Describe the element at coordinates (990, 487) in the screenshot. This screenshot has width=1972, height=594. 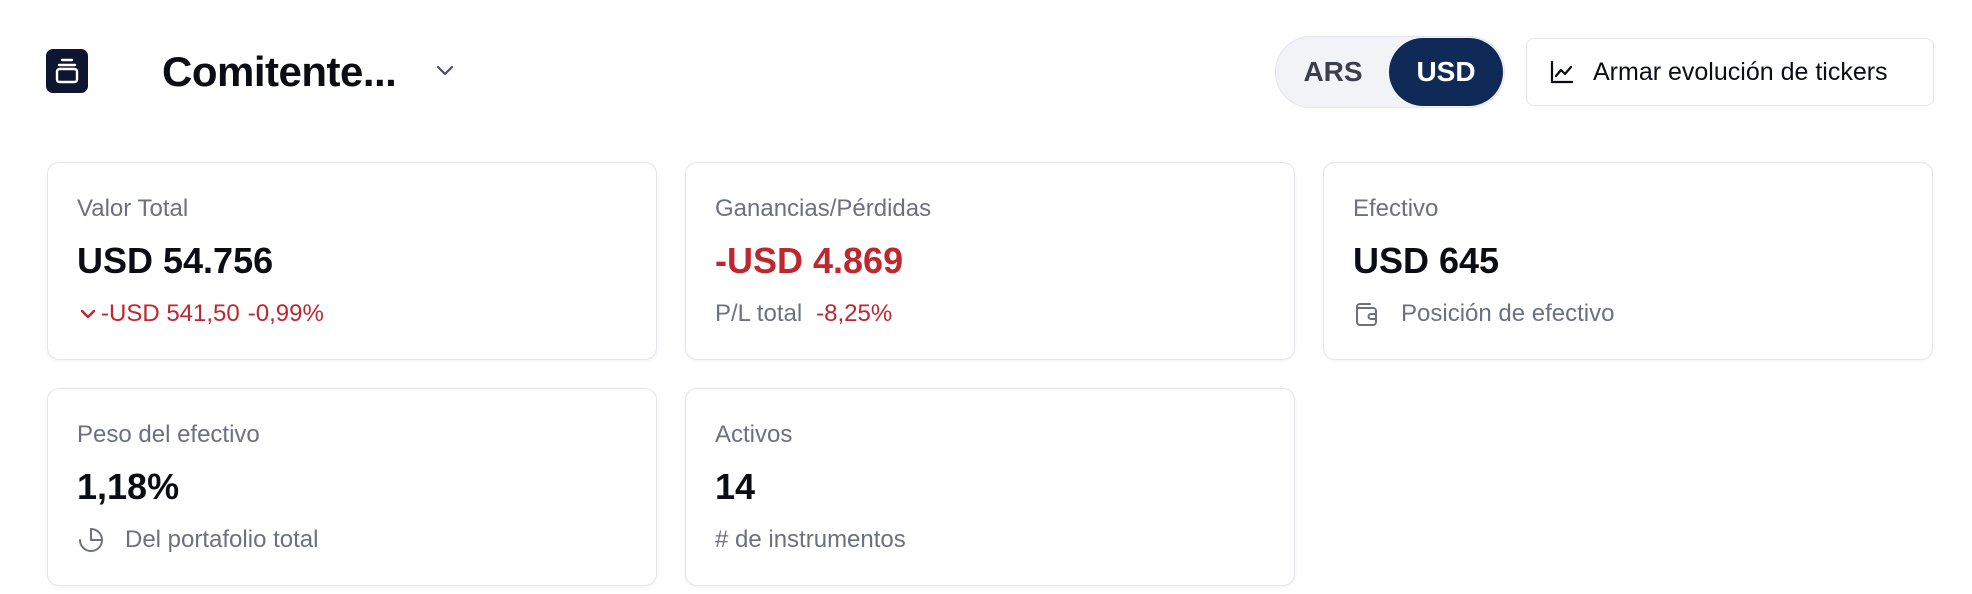
I see `assets-card: Activos 14 # de instrumentos` at that location.